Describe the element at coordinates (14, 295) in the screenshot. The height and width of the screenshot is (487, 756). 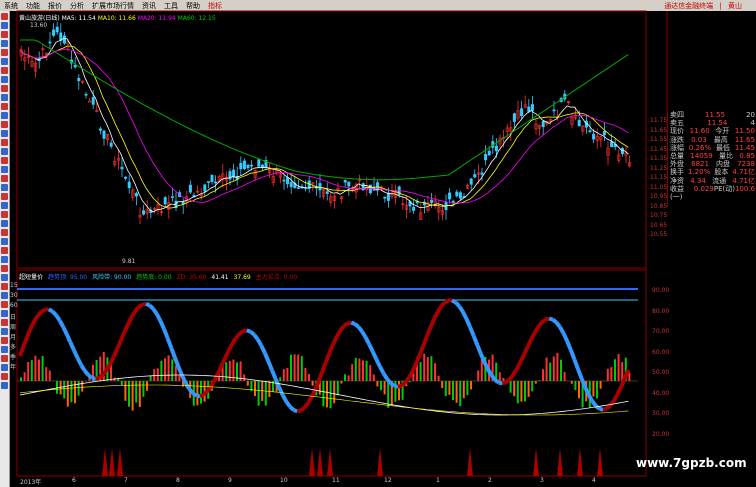
I see `period-tab: 30` at that location.